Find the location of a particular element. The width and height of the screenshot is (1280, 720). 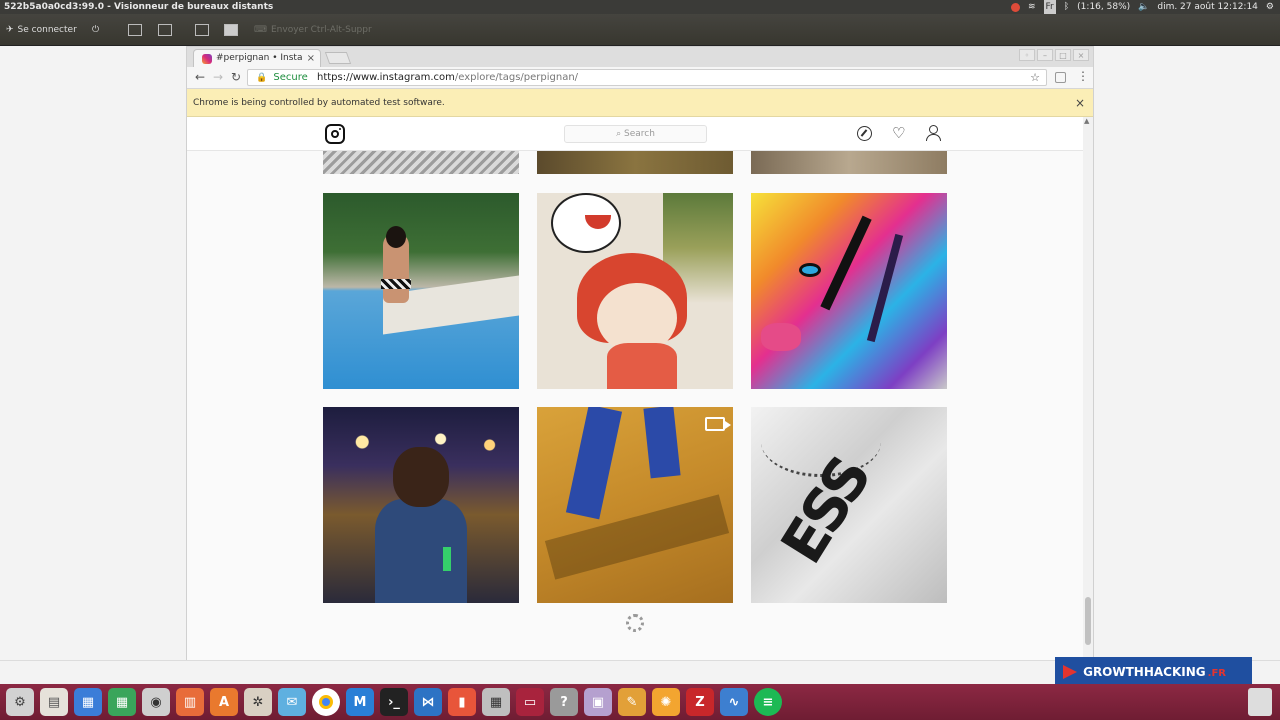

badge-brand: GROWTHHACKING is located at coordinates (1144, 672).